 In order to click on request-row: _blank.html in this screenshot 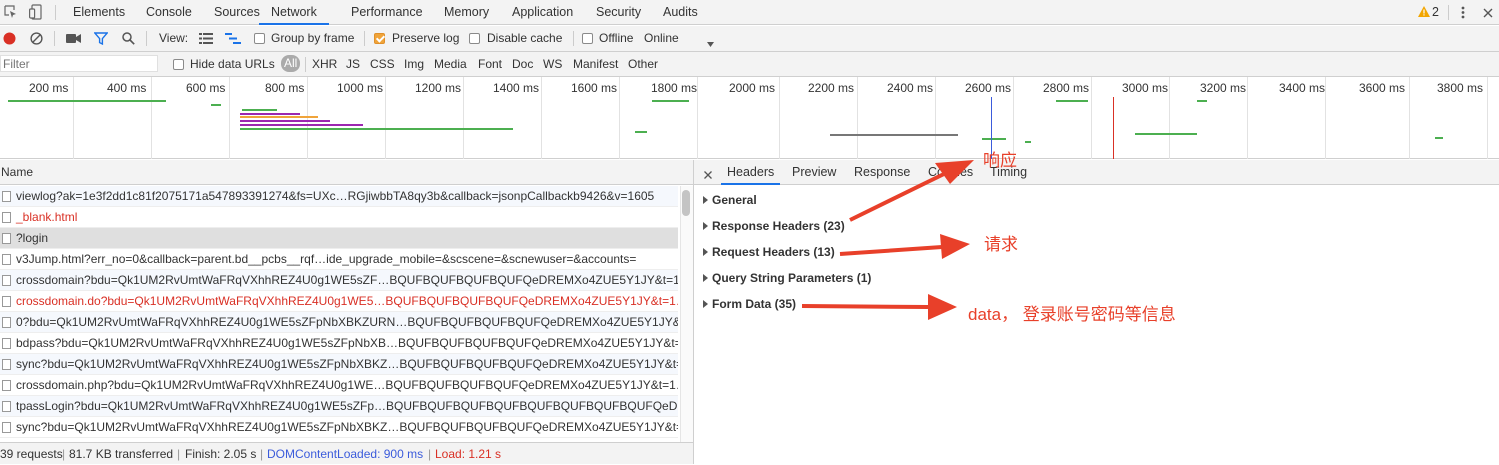, I will do `click(339, 217)`.